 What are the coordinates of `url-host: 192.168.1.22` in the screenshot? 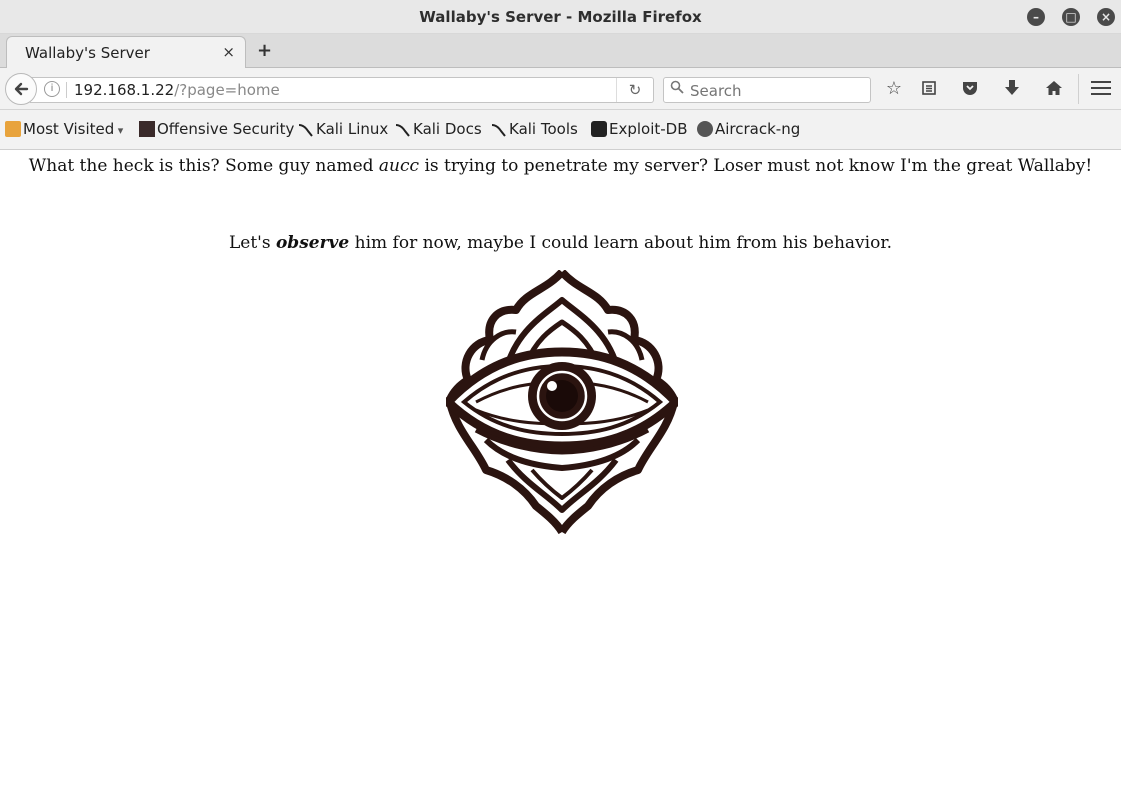 It's located at (124, 90).